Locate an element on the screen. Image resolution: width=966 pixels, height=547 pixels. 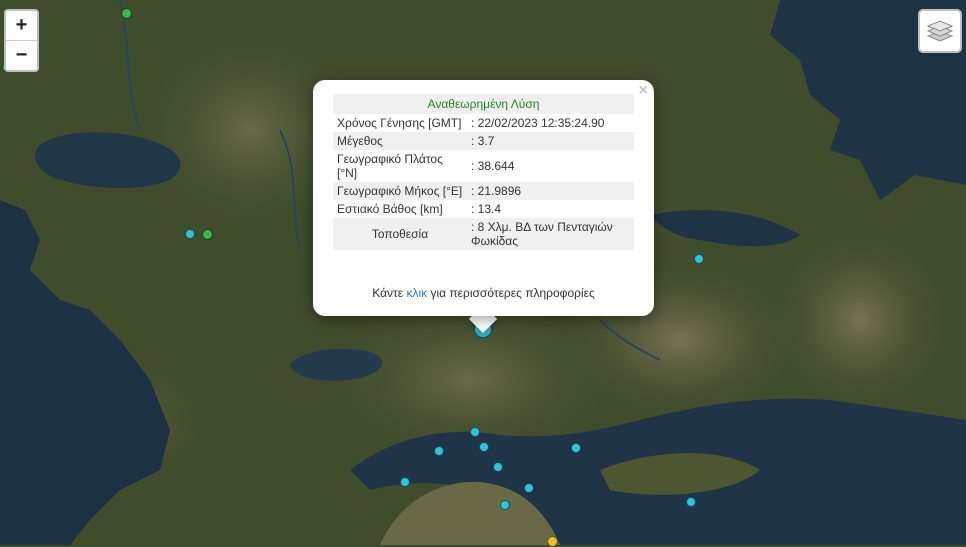
more-info-prefix: Κάντε is located at coordinates (389, 293).